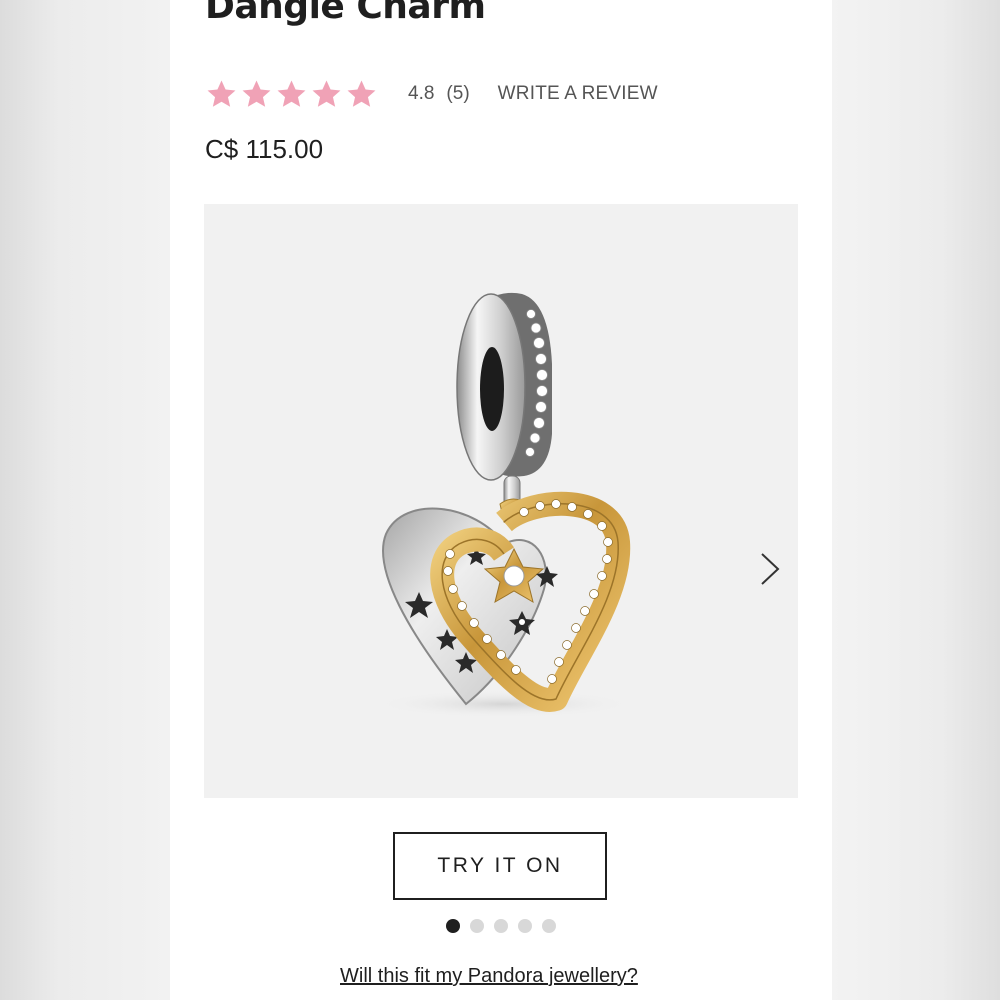 Image resolution: width=1000 pixels, height=1000 pixels. I want to click on review-count: (5), so click(457, 94).